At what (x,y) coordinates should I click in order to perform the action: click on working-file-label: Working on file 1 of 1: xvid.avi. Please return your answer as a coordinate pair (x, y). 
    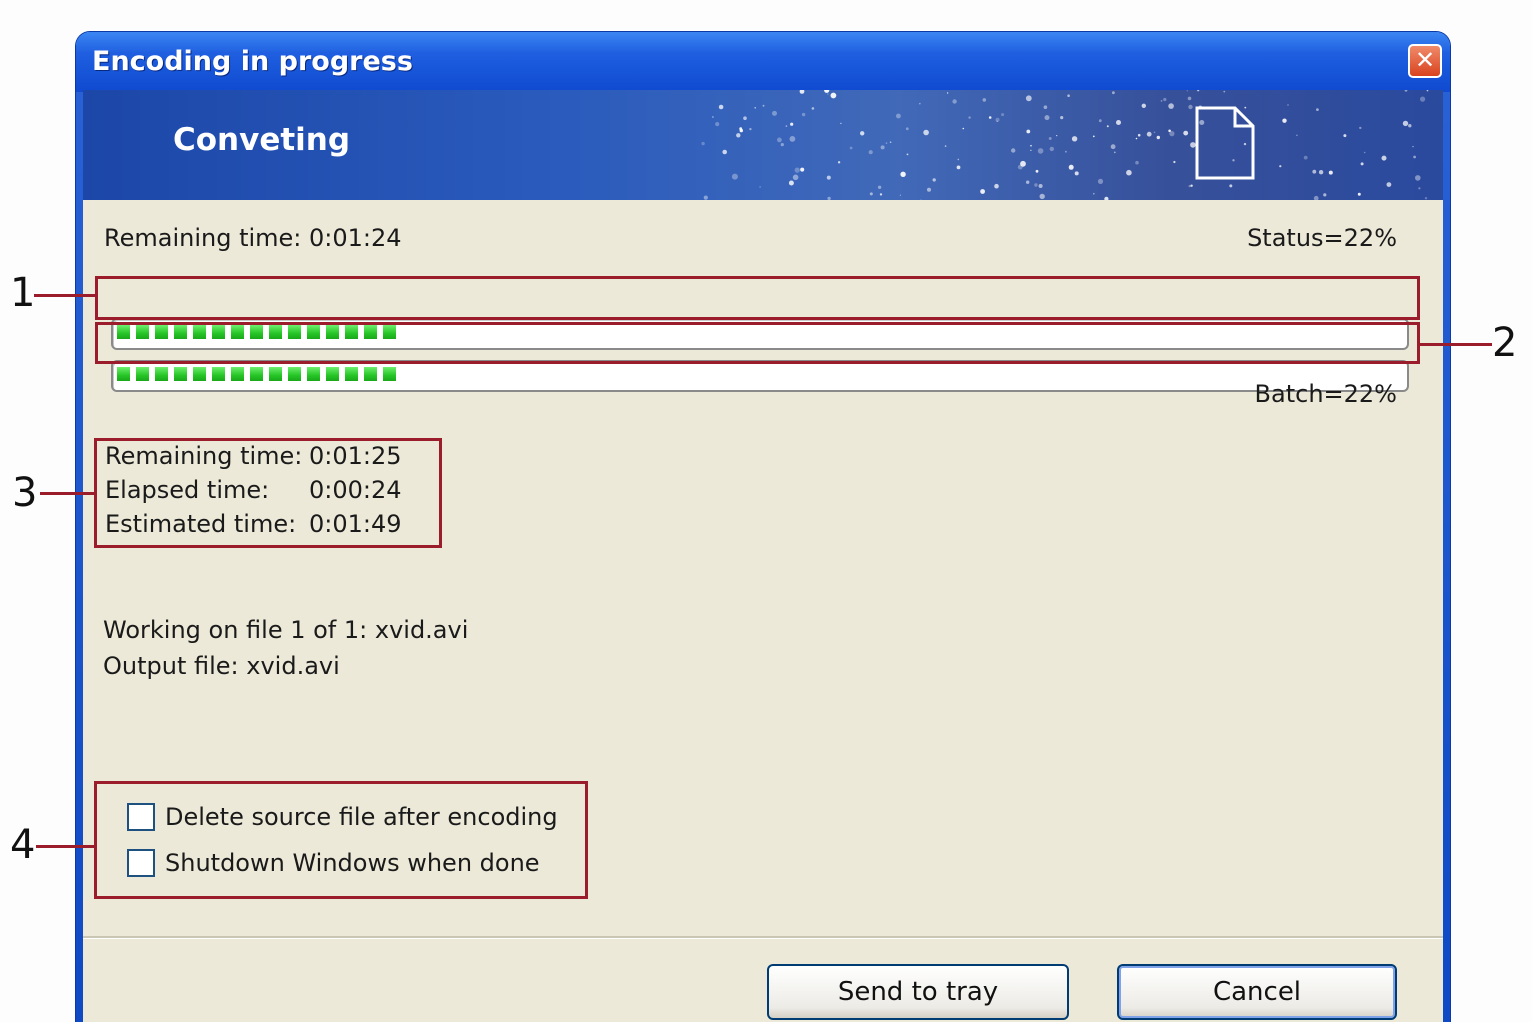
    Looking at the image, I should click on (286, 630).